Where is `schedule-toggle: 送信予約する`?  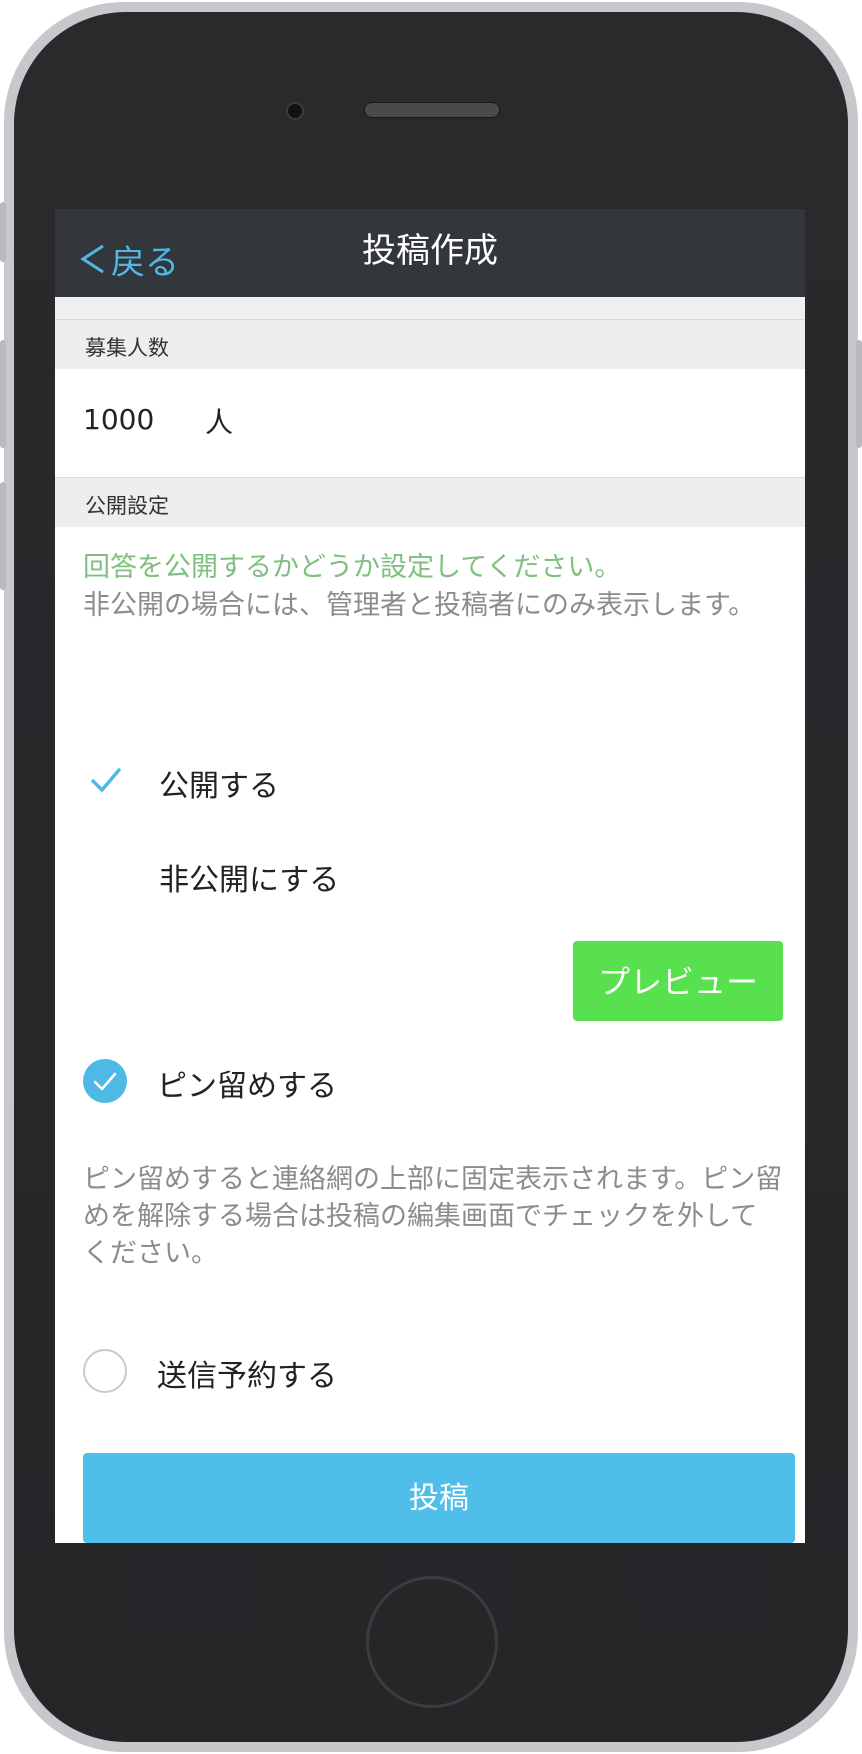 schedule-toggle: 送信予約する is located at coordinates (430, 1371).